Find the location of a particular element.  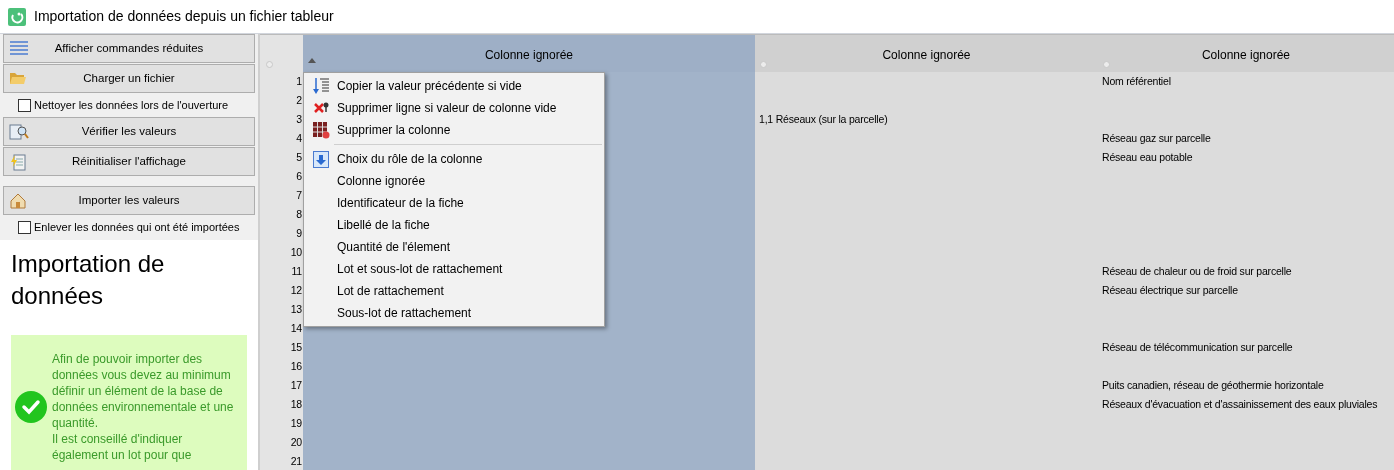

row-number: 4 is located at coordinates (299, 138).